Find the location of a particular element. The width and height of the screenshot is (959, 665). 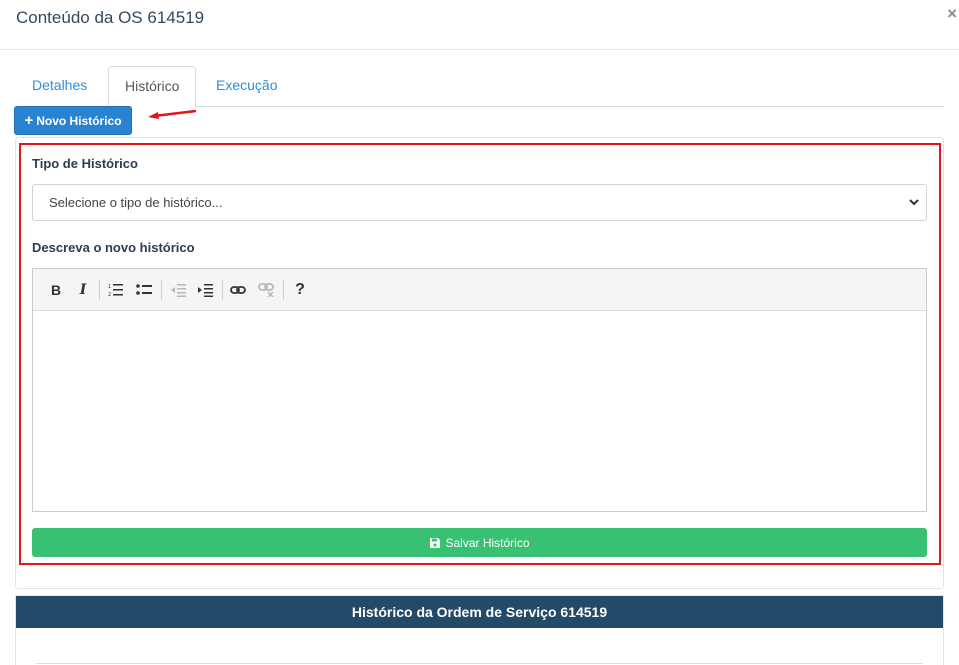

tab-historico: Histórico is located at coordinates (152, 87).